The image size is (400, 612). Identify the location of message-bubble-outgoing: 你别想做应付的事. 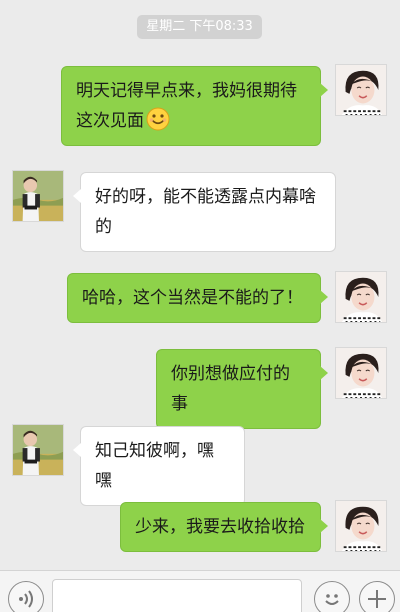
(242, 389).